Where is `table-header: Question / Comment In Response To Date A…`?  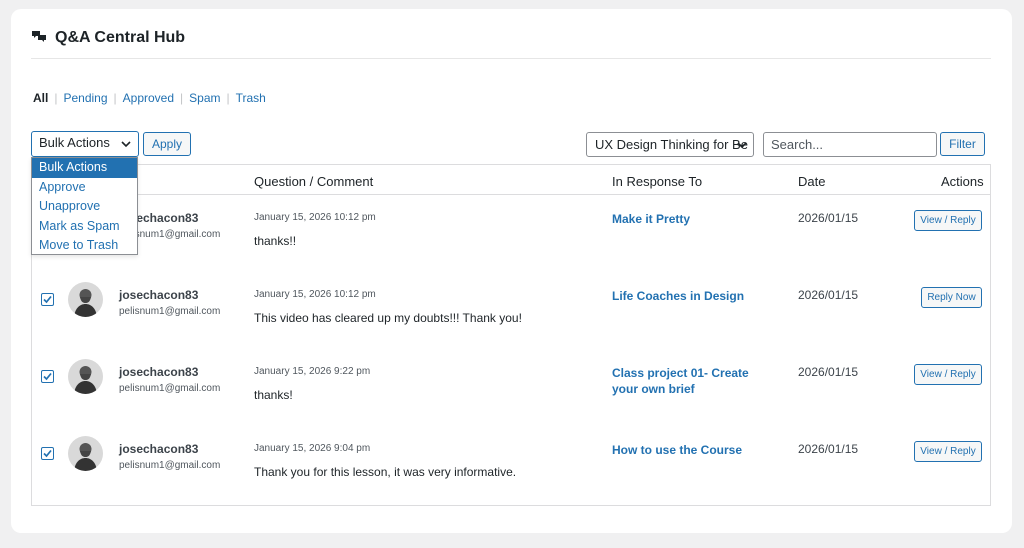 table-header: Question / Comment In Response To Date A… is located at coordinates (511, 180).